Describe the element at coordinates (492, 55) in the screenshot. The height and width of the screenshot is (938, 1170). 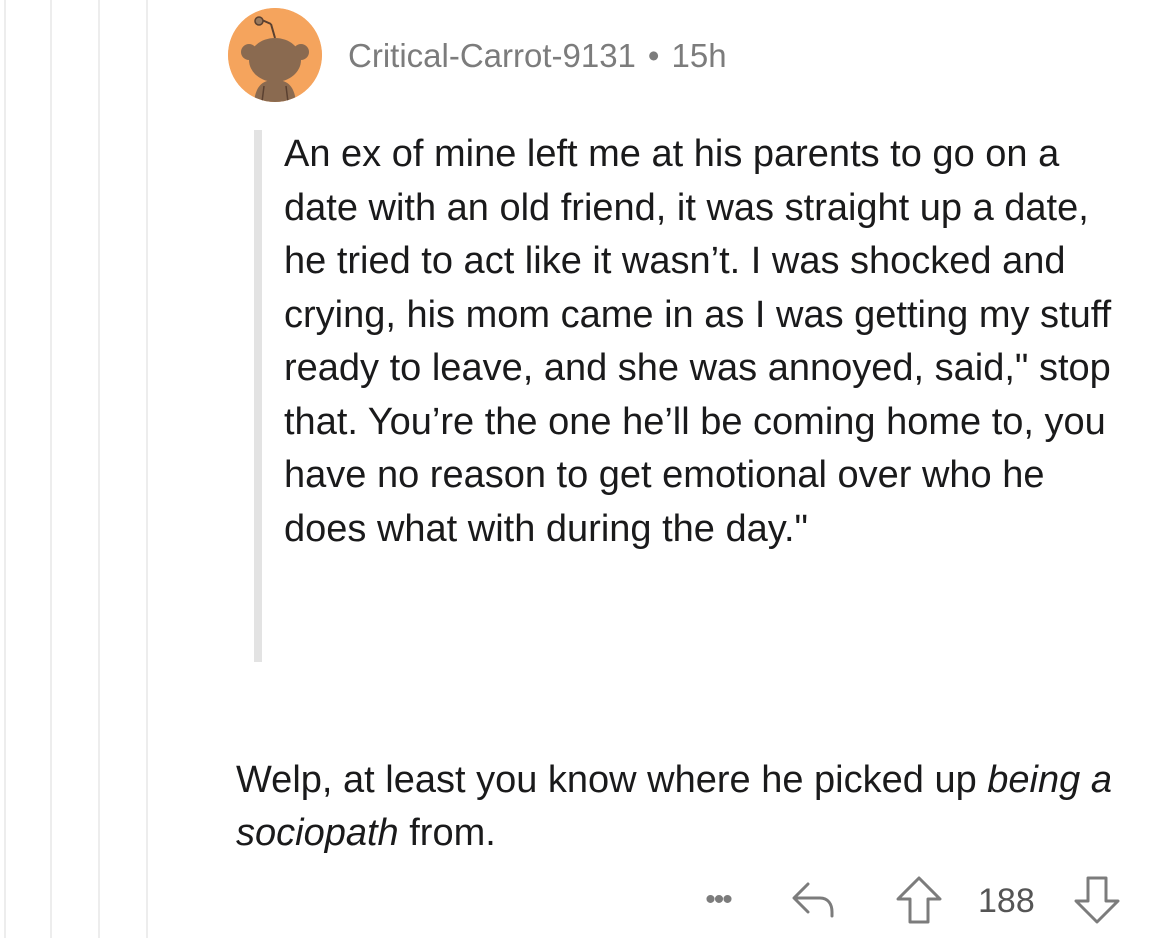
I see `author-name: Critical-Carrot-9131` at that location.